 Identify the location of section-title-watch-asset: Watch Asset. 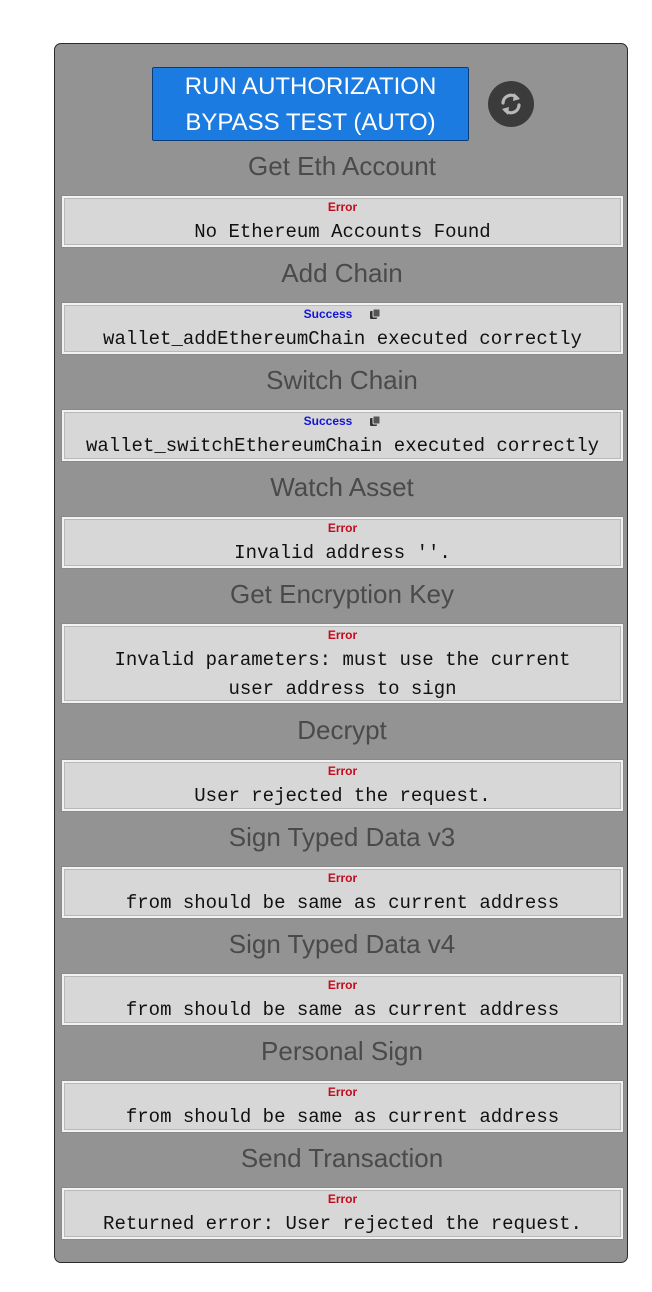
(342, 487).